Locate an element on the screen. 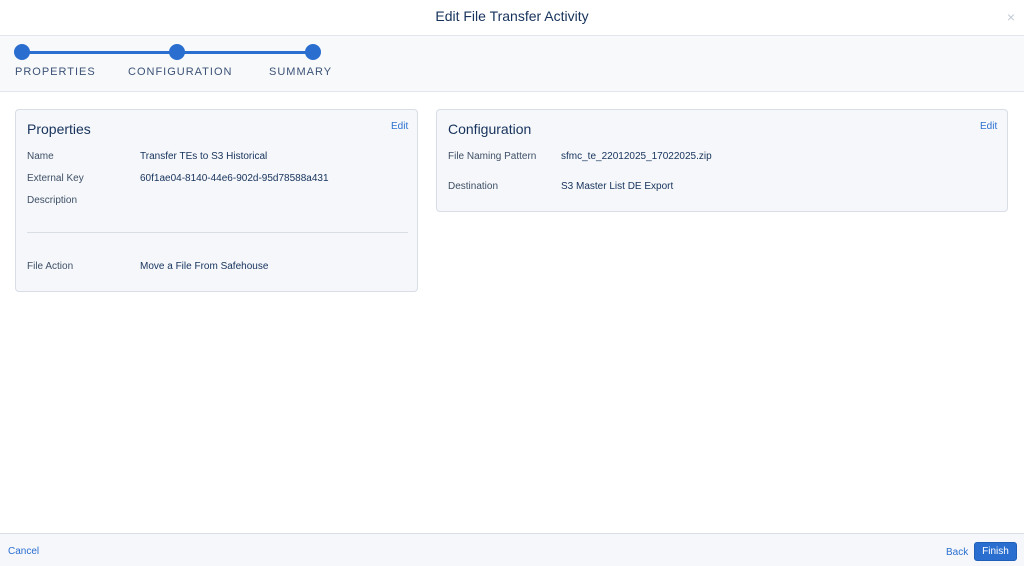 Image resolution: width=1024 pixels, height=566 pixels. progress-stepper: PROPERTIES CONFIGURATION SUMMARY is located at coordinates (512, 64).